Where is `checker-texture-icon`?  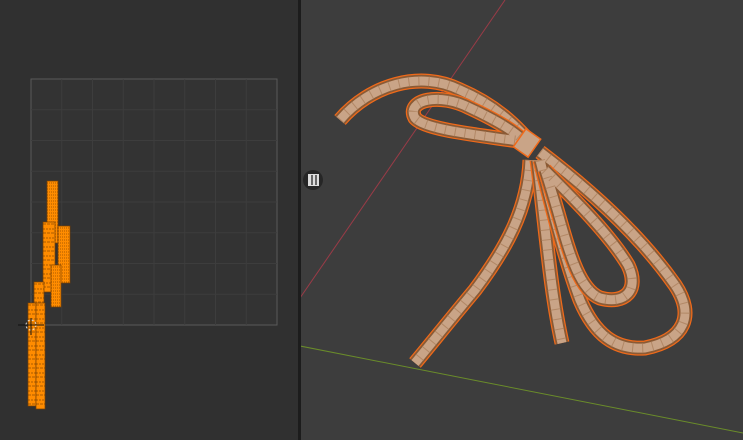
checker-texture-icon is located at coordinates (313, 180).